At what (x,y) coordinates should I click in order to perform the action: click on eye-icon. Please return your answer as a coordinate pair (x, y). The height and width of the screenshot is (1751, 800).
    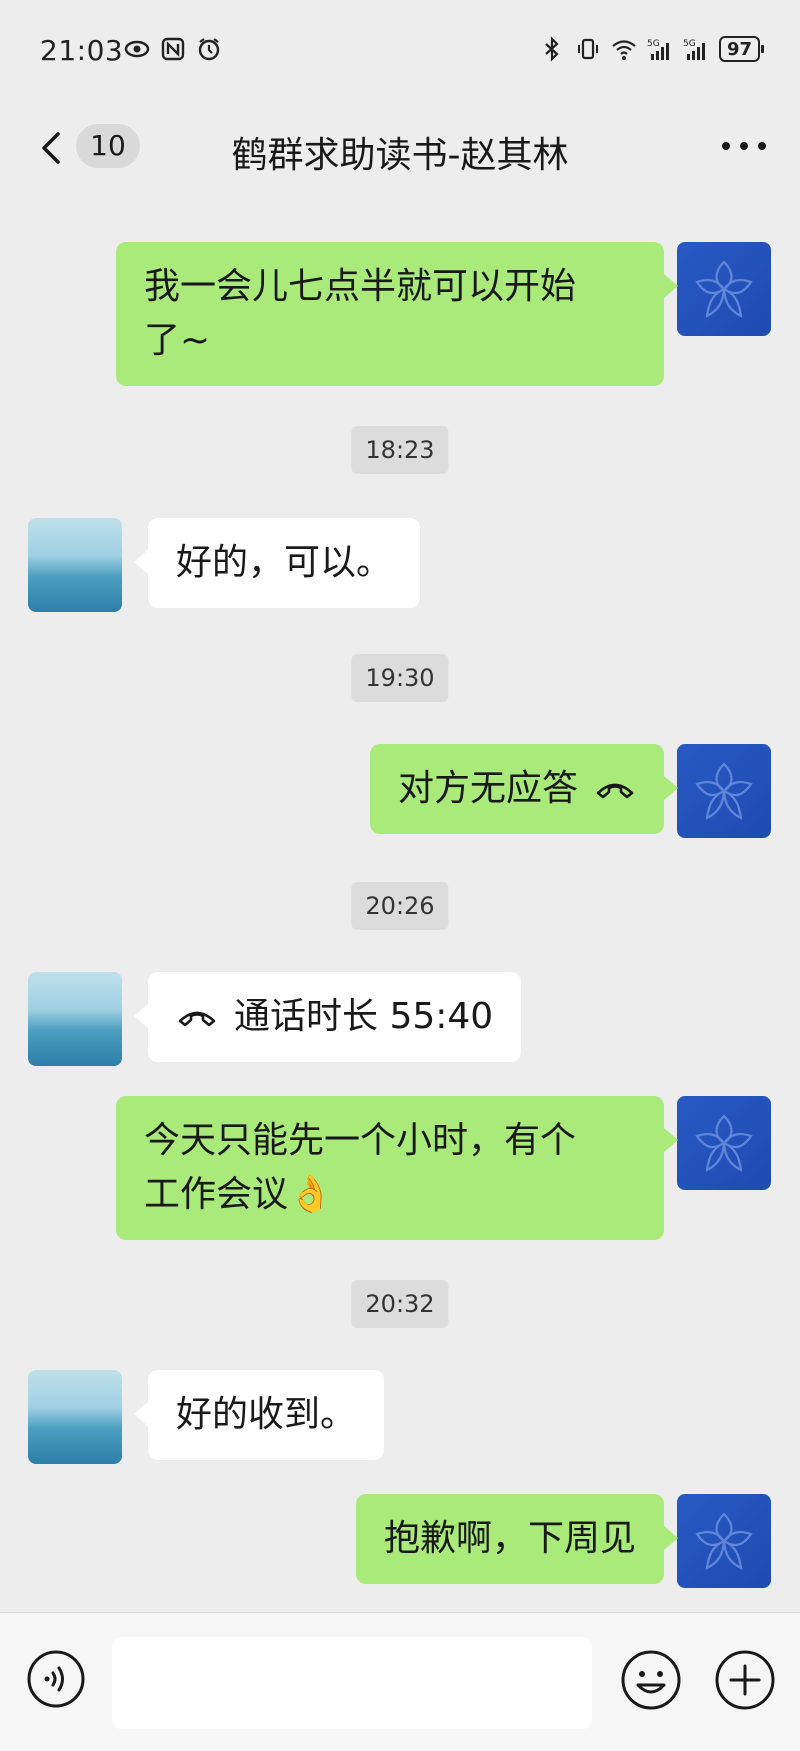
    Looking at the image, I should click on (137, 49).